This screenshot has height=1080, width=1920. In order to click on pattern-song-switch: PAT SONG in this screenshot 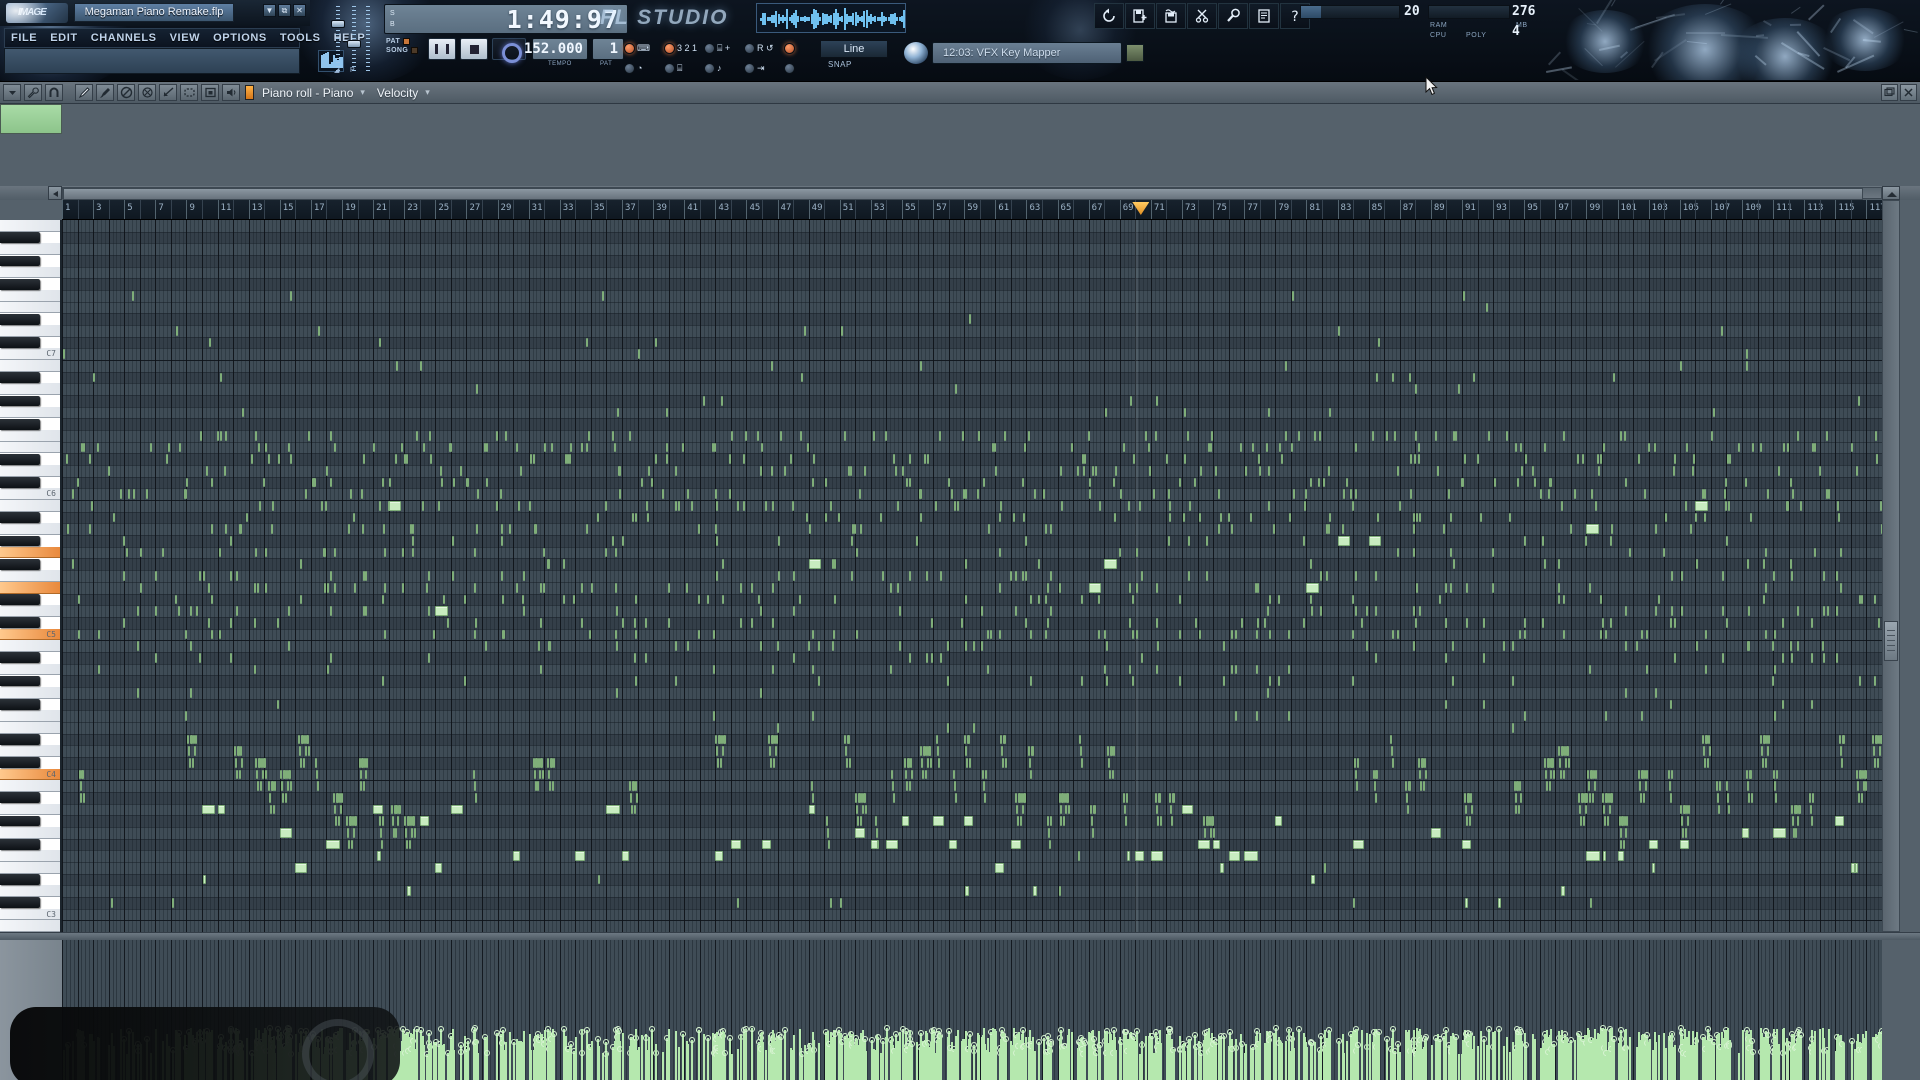, I will do `click(405, 47)`.